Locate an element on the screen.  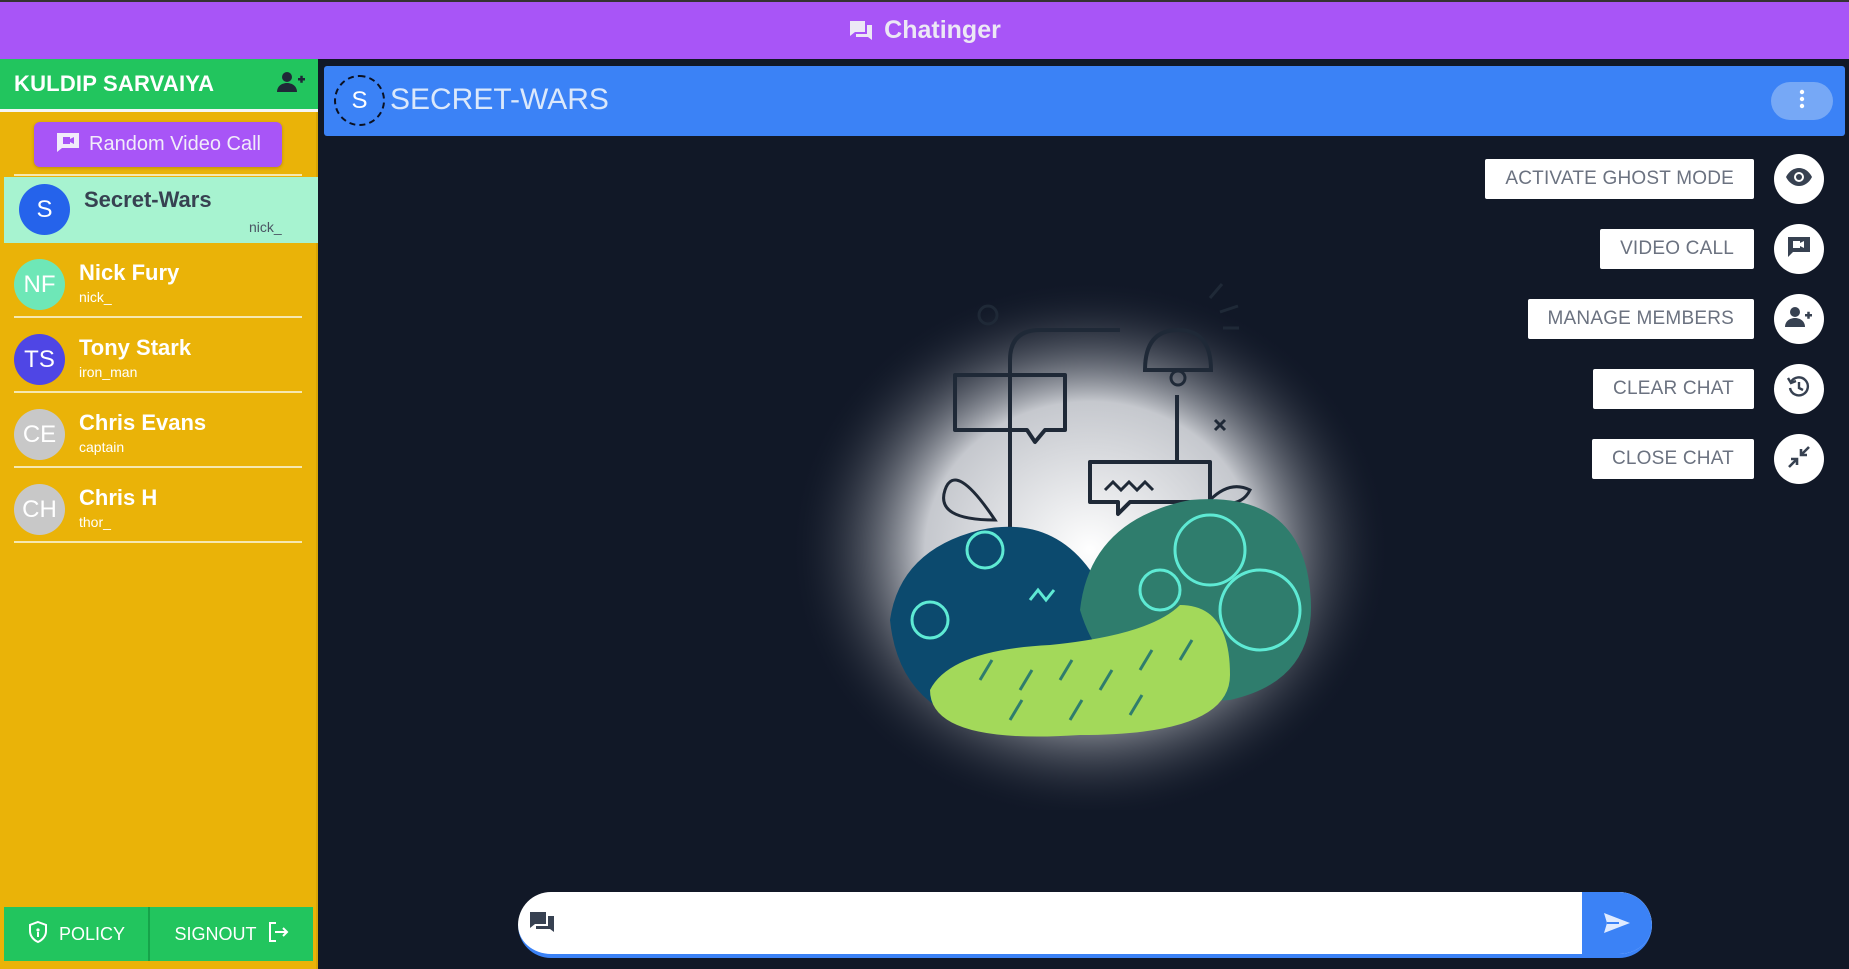
policy-button: POLICY is located at coordinates (77, 934).